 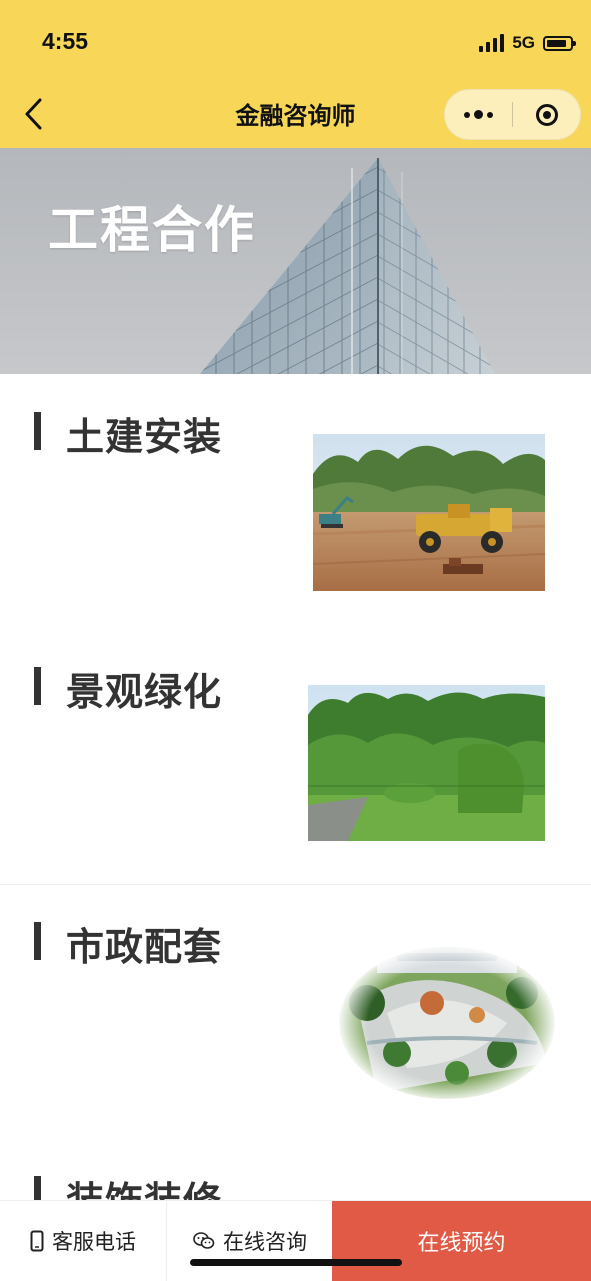 What do you see at coordinates (144, 1185) in the screenshot?
I see `section-title: 装饰装修` at bounding box center [144, 1185].